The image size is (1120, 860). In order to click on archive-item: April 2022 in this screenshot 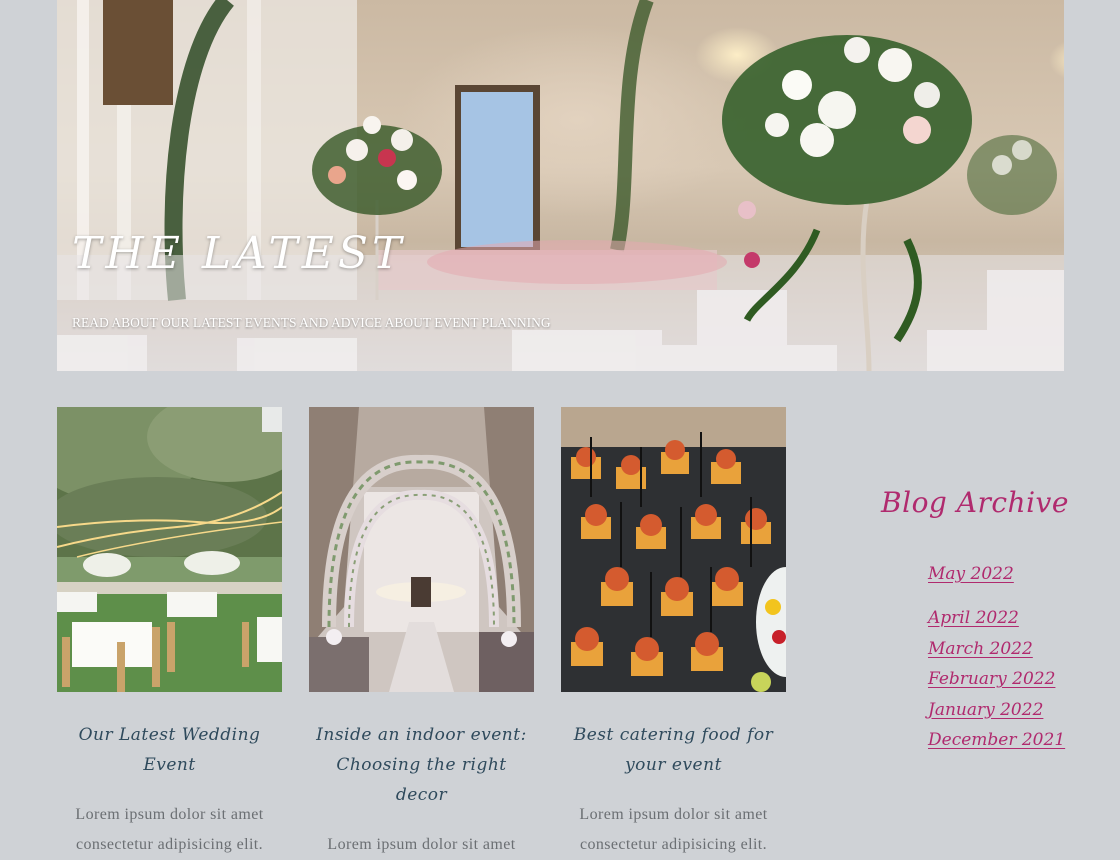, I will do `click(996, 623)`.